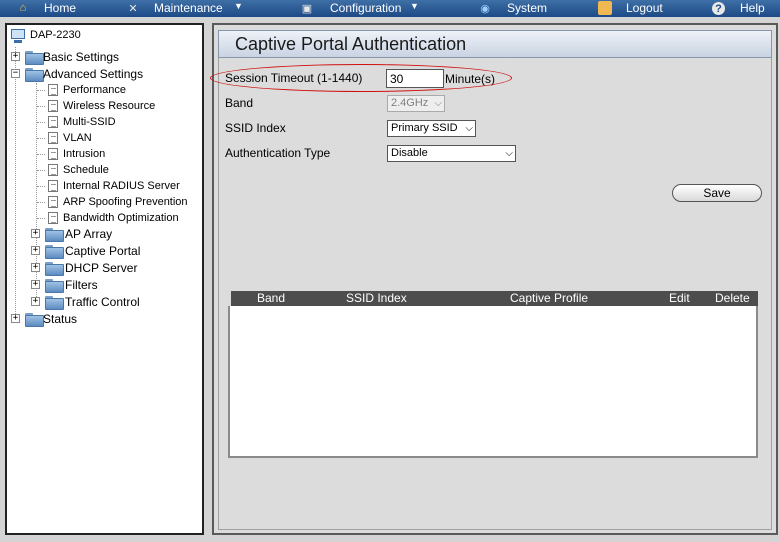 This screenshot has height=542, width=780. Describe the element at coordinates (116, 285) in the screenshot. I see `tree-folder-filters: + Filters` at that location.